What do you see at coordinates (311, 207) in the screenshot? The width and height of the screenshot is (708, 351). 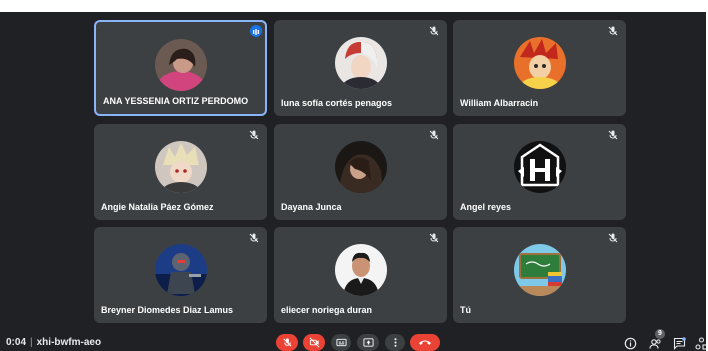 I see `participant-name: Dayana Junca` at bounding box center [311, 207].